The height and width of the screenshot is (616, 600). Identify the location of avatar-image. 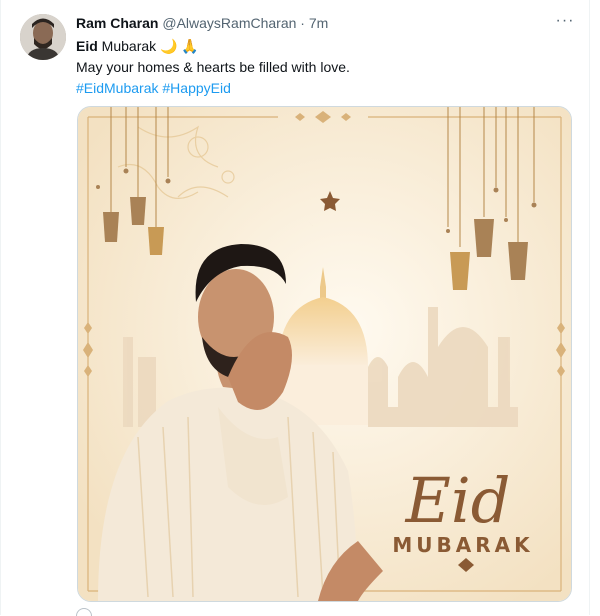
(43, 37).